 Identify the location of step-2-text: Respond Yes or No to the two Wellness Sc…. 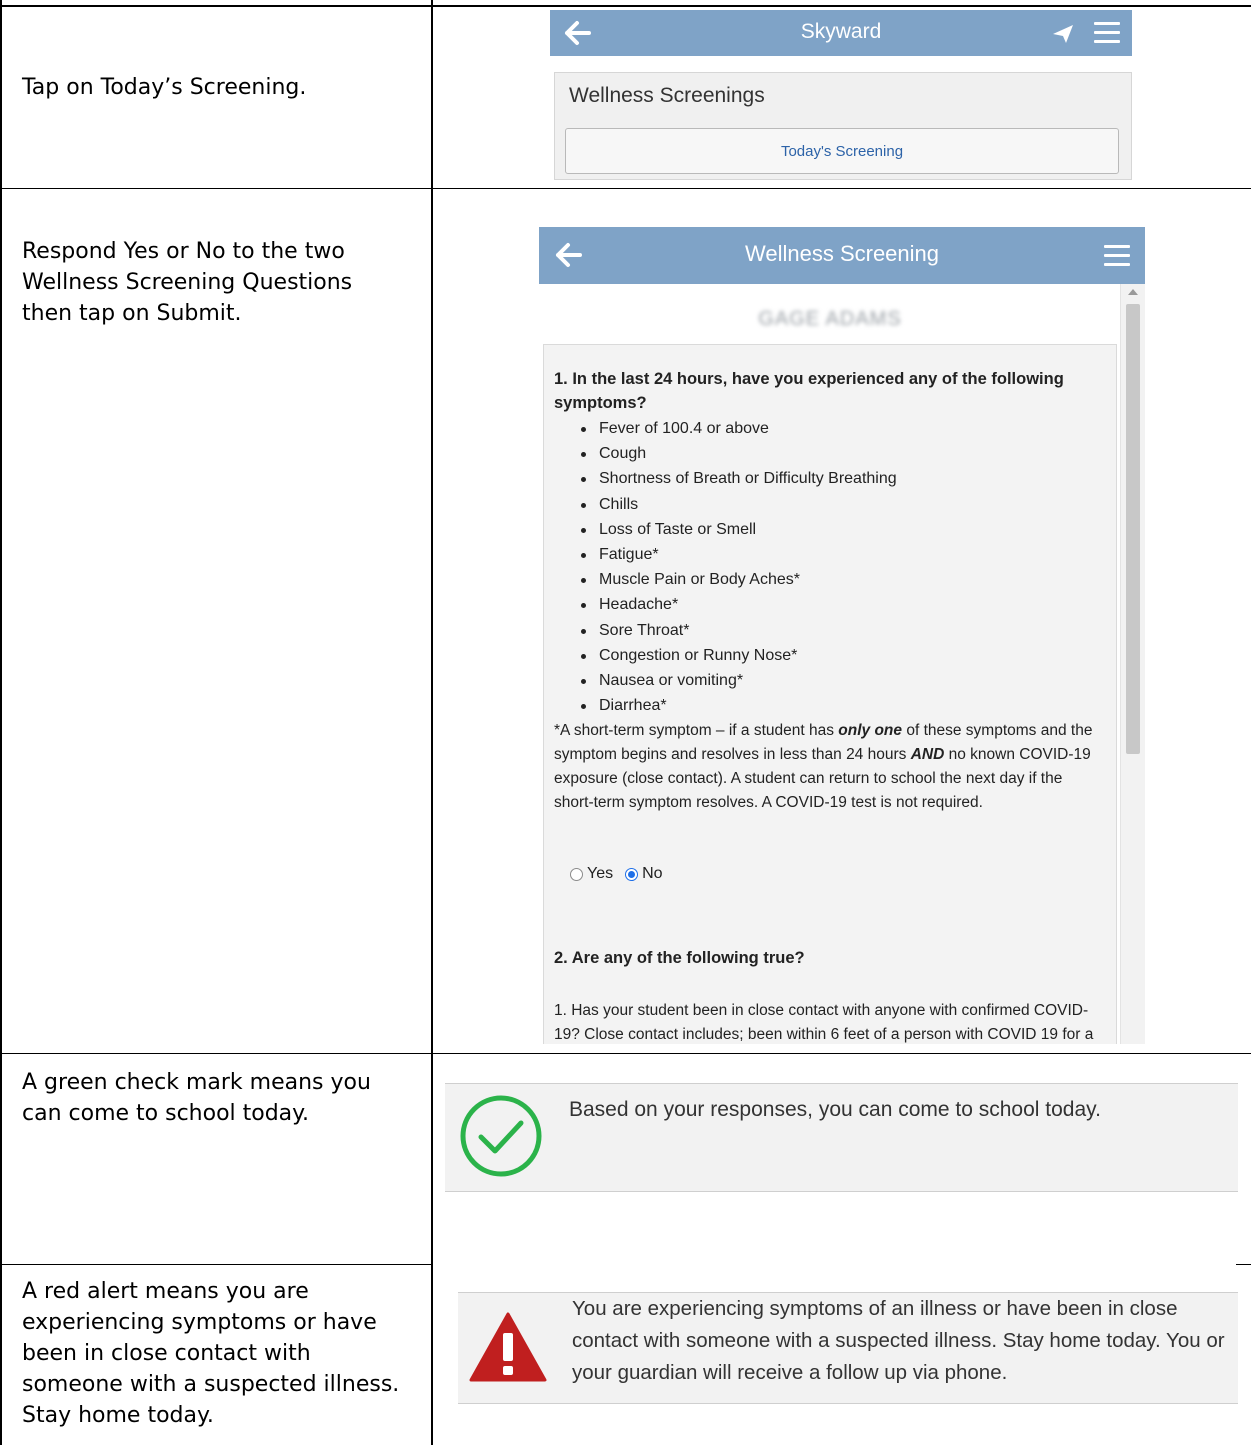
(187, 282).